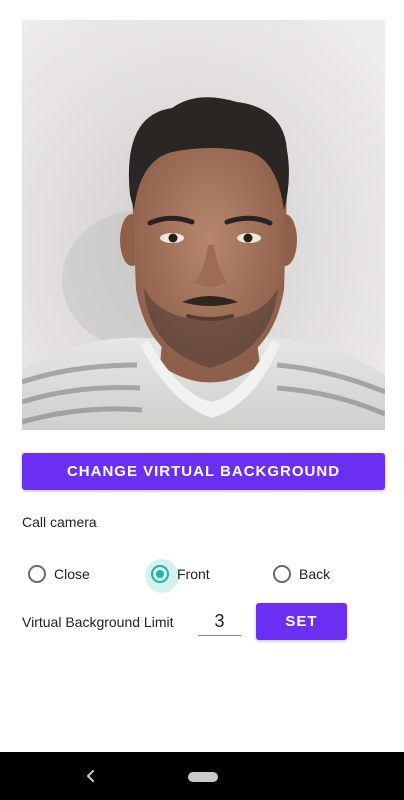 This screenshot has height=800, width=404. I want to click on radio-close-circle-icon, so click(37, 574).